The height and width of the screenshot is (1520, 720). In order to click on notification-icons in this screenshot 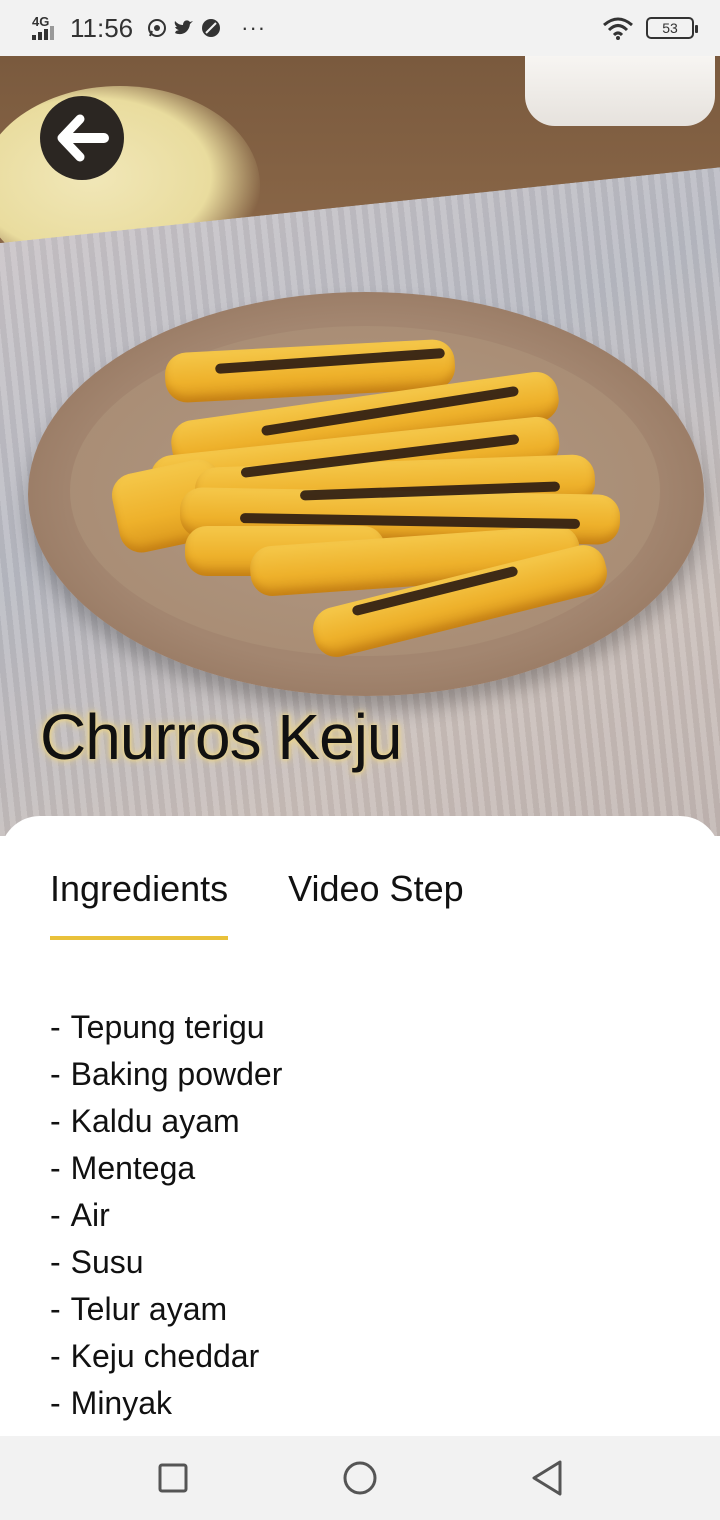, I will do `click(184, 28)`.